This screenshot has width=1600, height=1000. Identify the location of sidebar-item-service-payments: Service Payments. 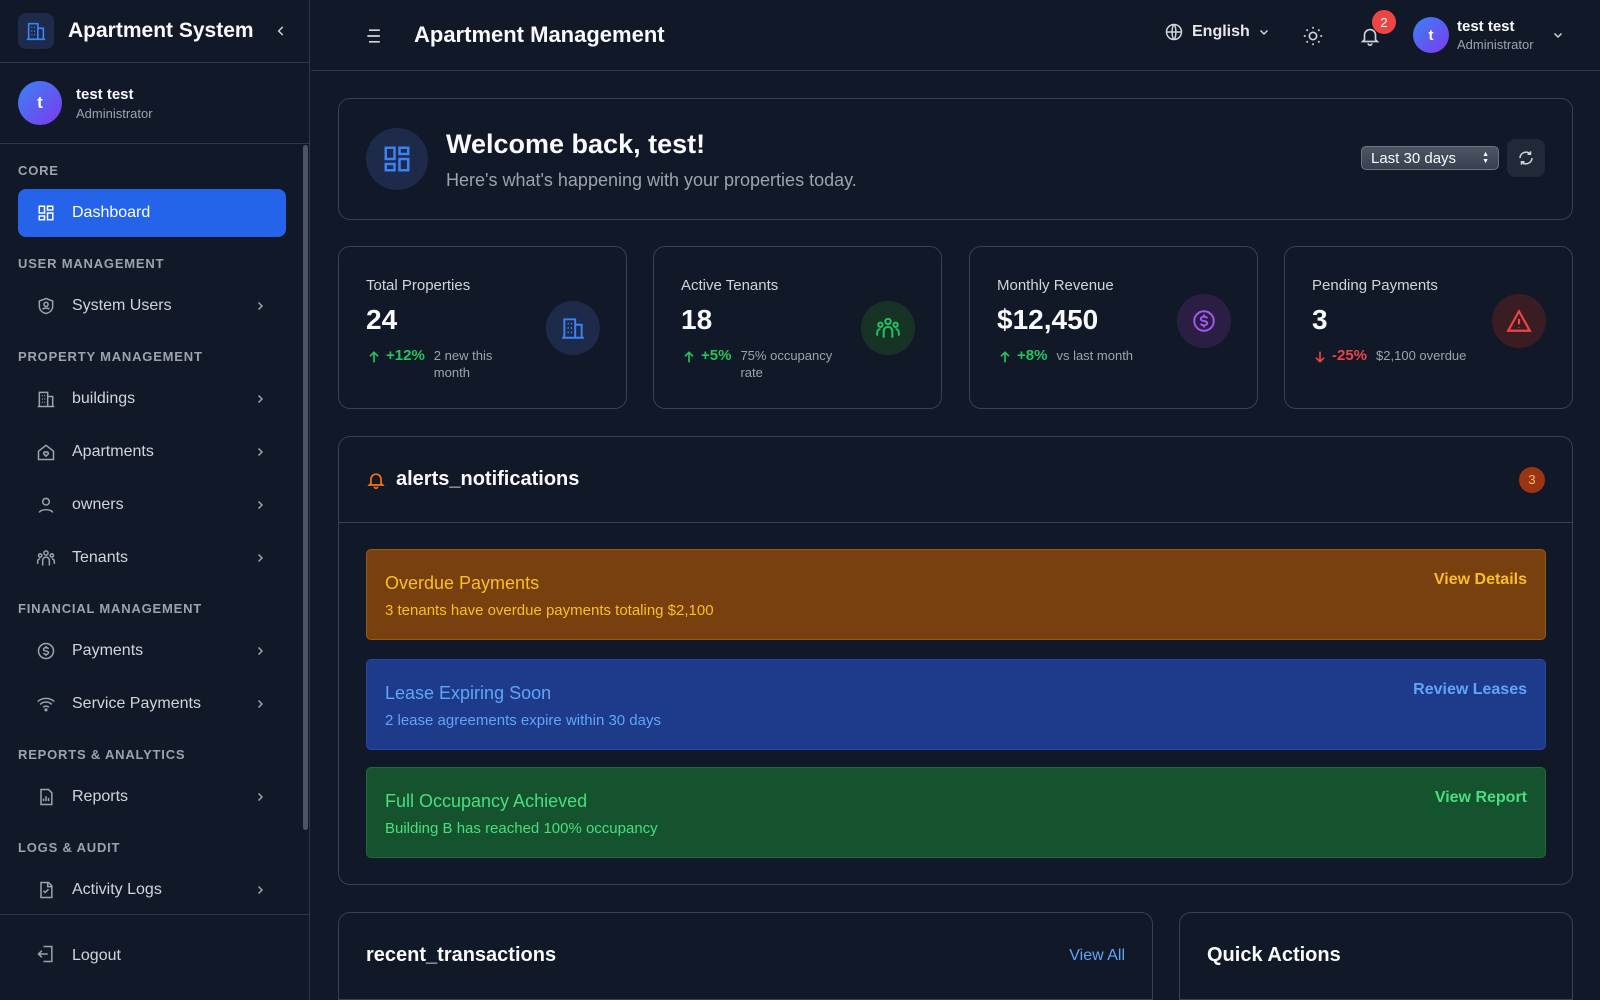
(152, 704).